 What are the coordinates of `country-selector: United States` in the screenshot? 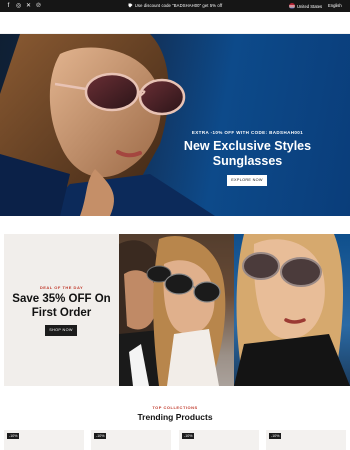 It's located at (305, 6).